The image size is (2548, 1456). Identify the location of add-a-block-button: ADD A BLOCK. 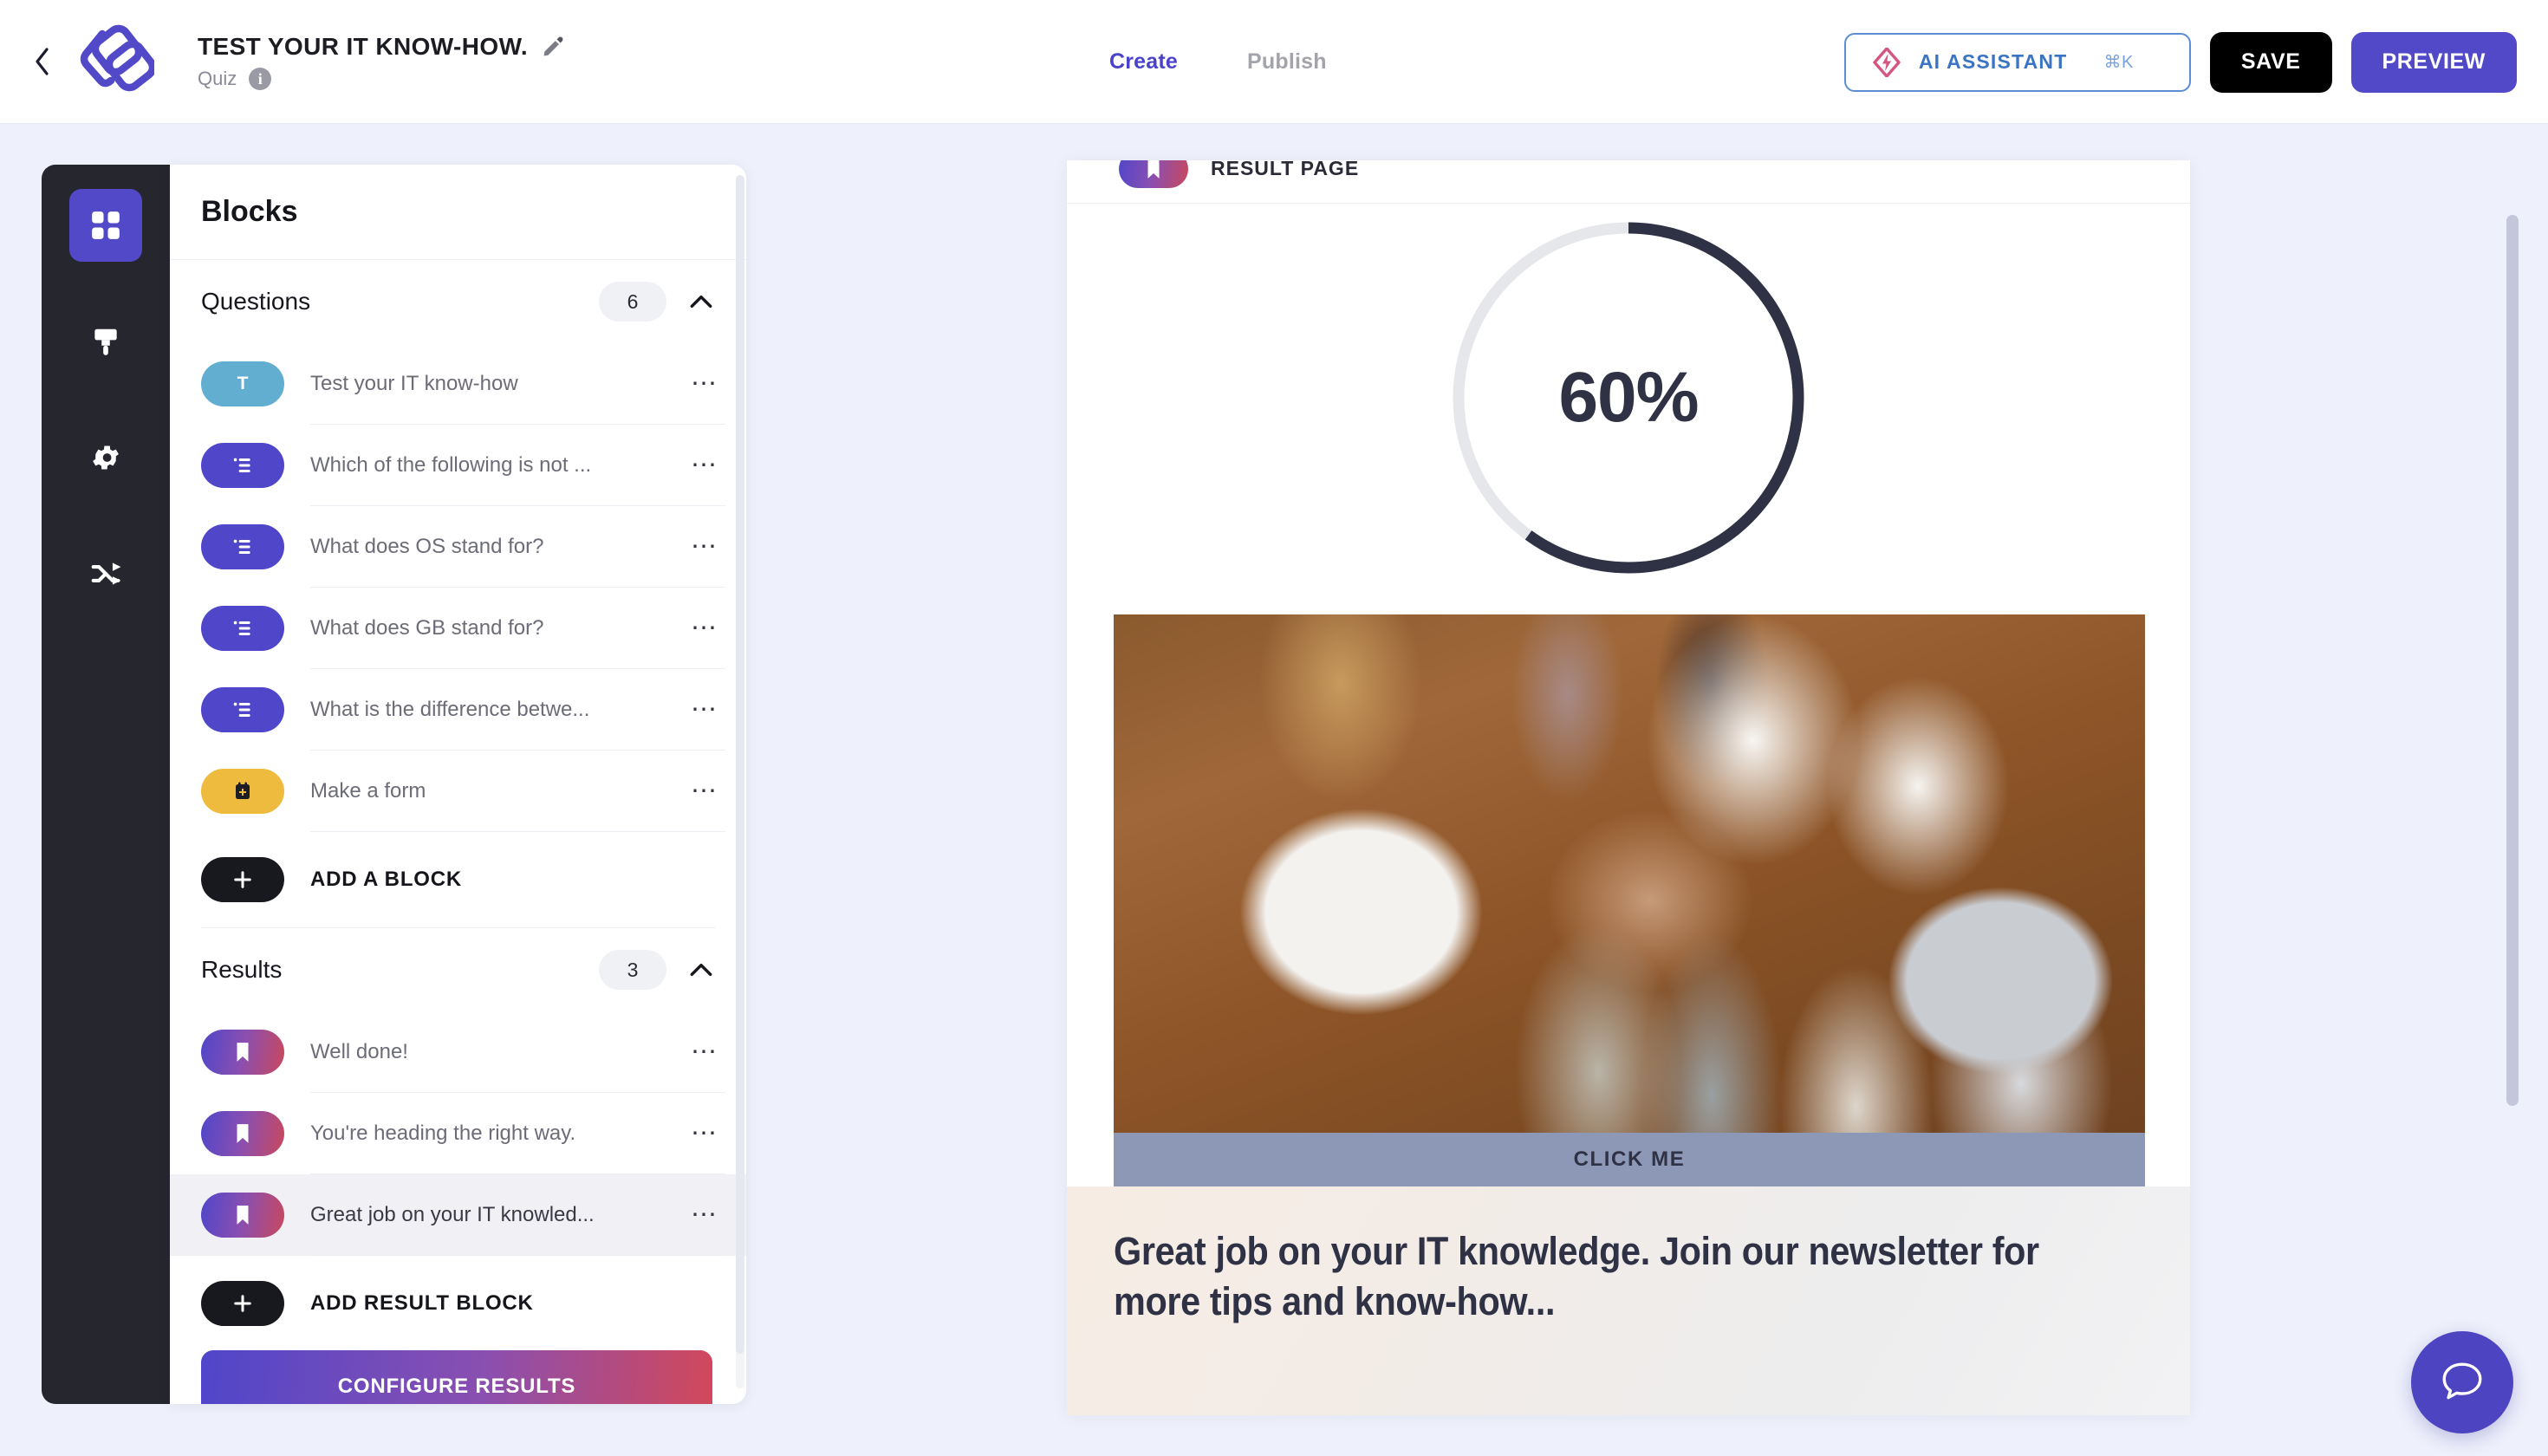
(458, 879).